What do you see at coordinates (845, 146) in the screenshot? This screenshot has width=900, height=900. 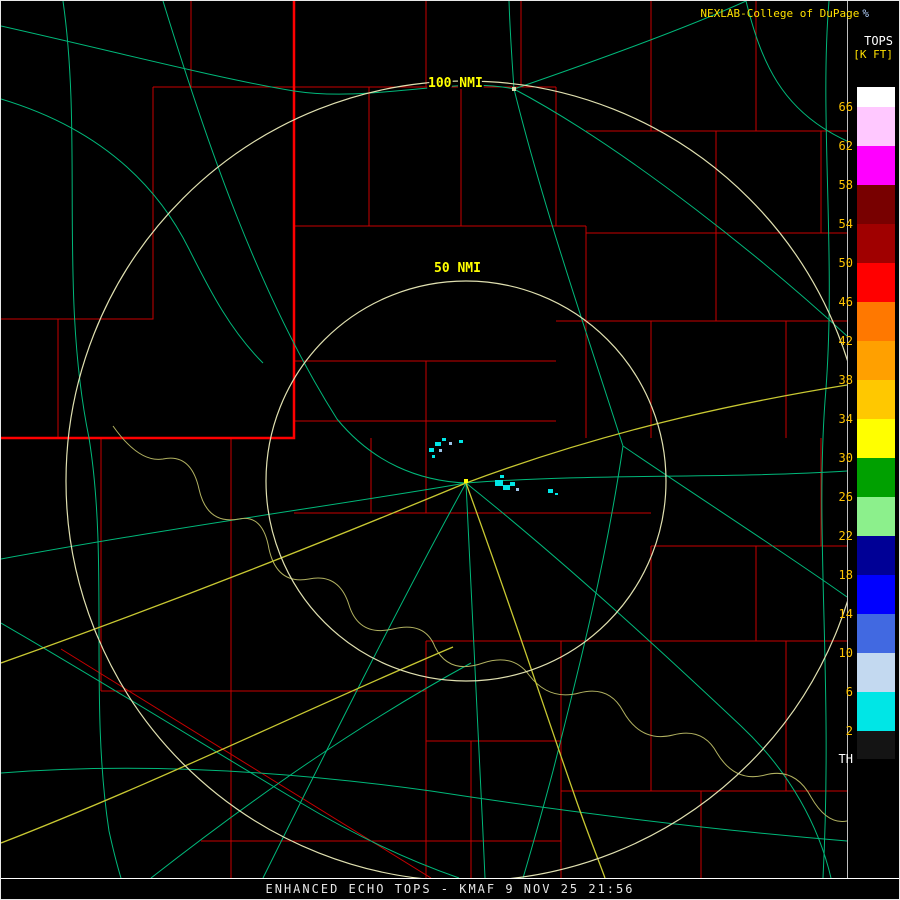 I see `colorbar-label: 62` at bounding box center [845, 146].